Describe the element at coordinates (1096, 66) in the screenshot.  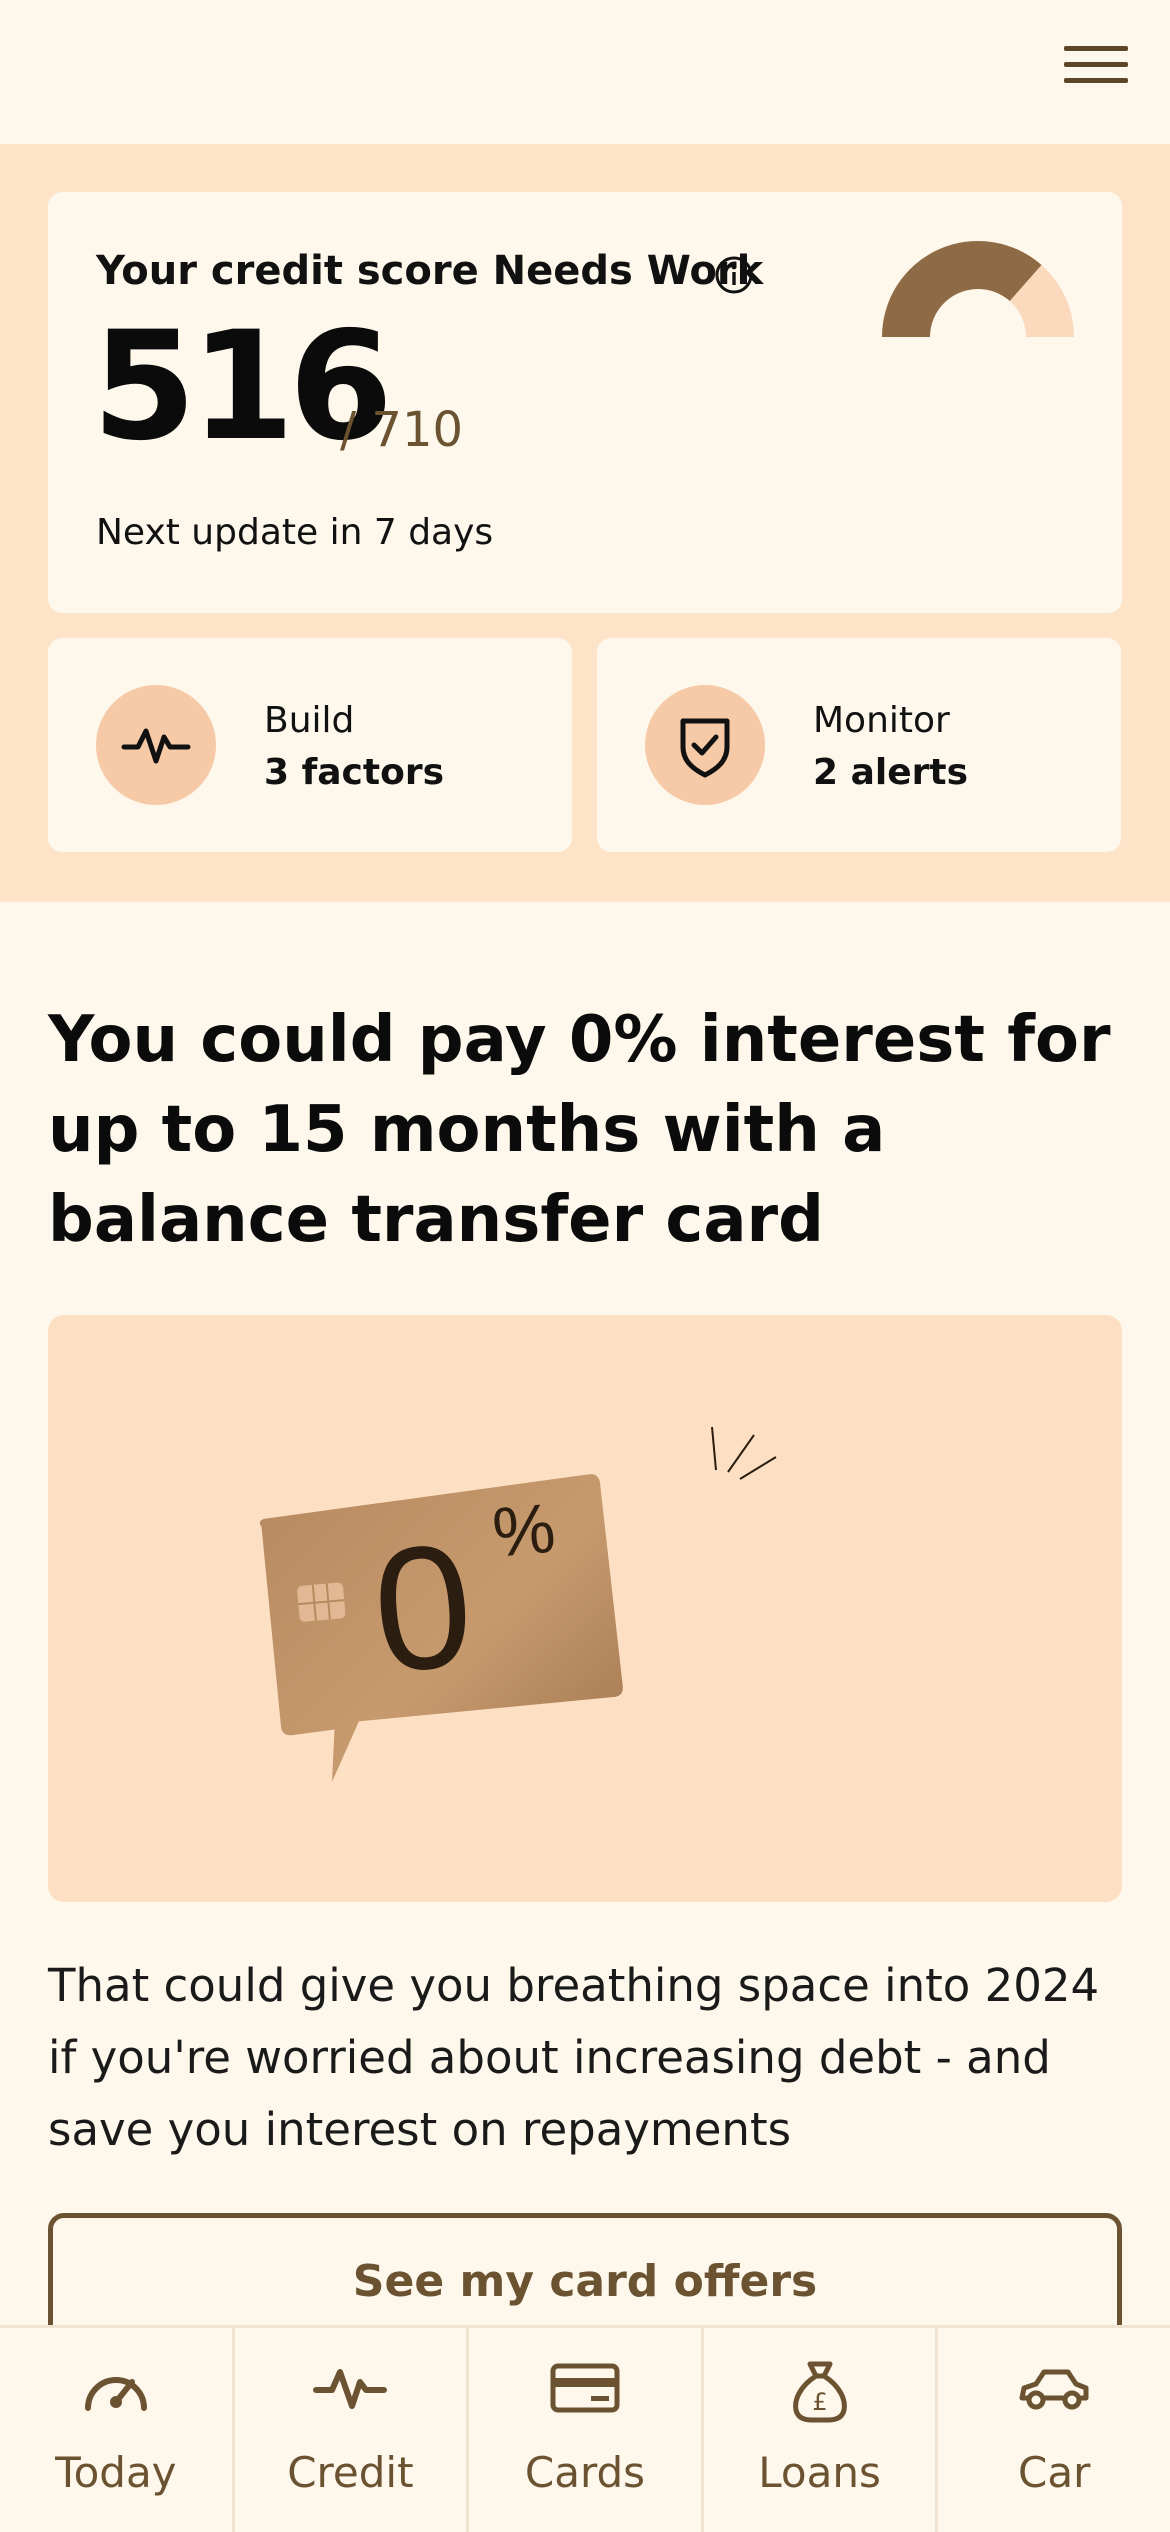
I see `hamburger-menu-icon` at that location.